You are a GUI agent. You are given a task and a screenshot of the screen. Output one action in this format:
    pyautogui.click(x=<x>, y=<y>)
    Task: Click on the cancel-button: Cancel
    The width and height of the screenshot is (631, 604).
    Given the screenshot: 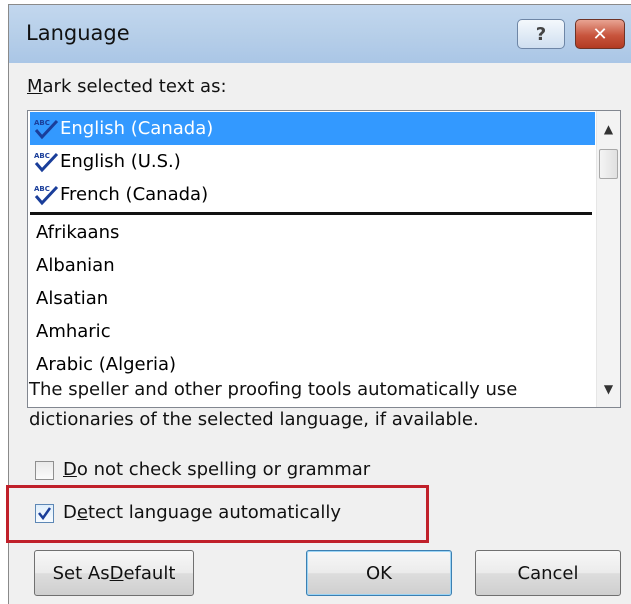 What is the action you would take?
    pyautogui.click(x=548, y=573)
    